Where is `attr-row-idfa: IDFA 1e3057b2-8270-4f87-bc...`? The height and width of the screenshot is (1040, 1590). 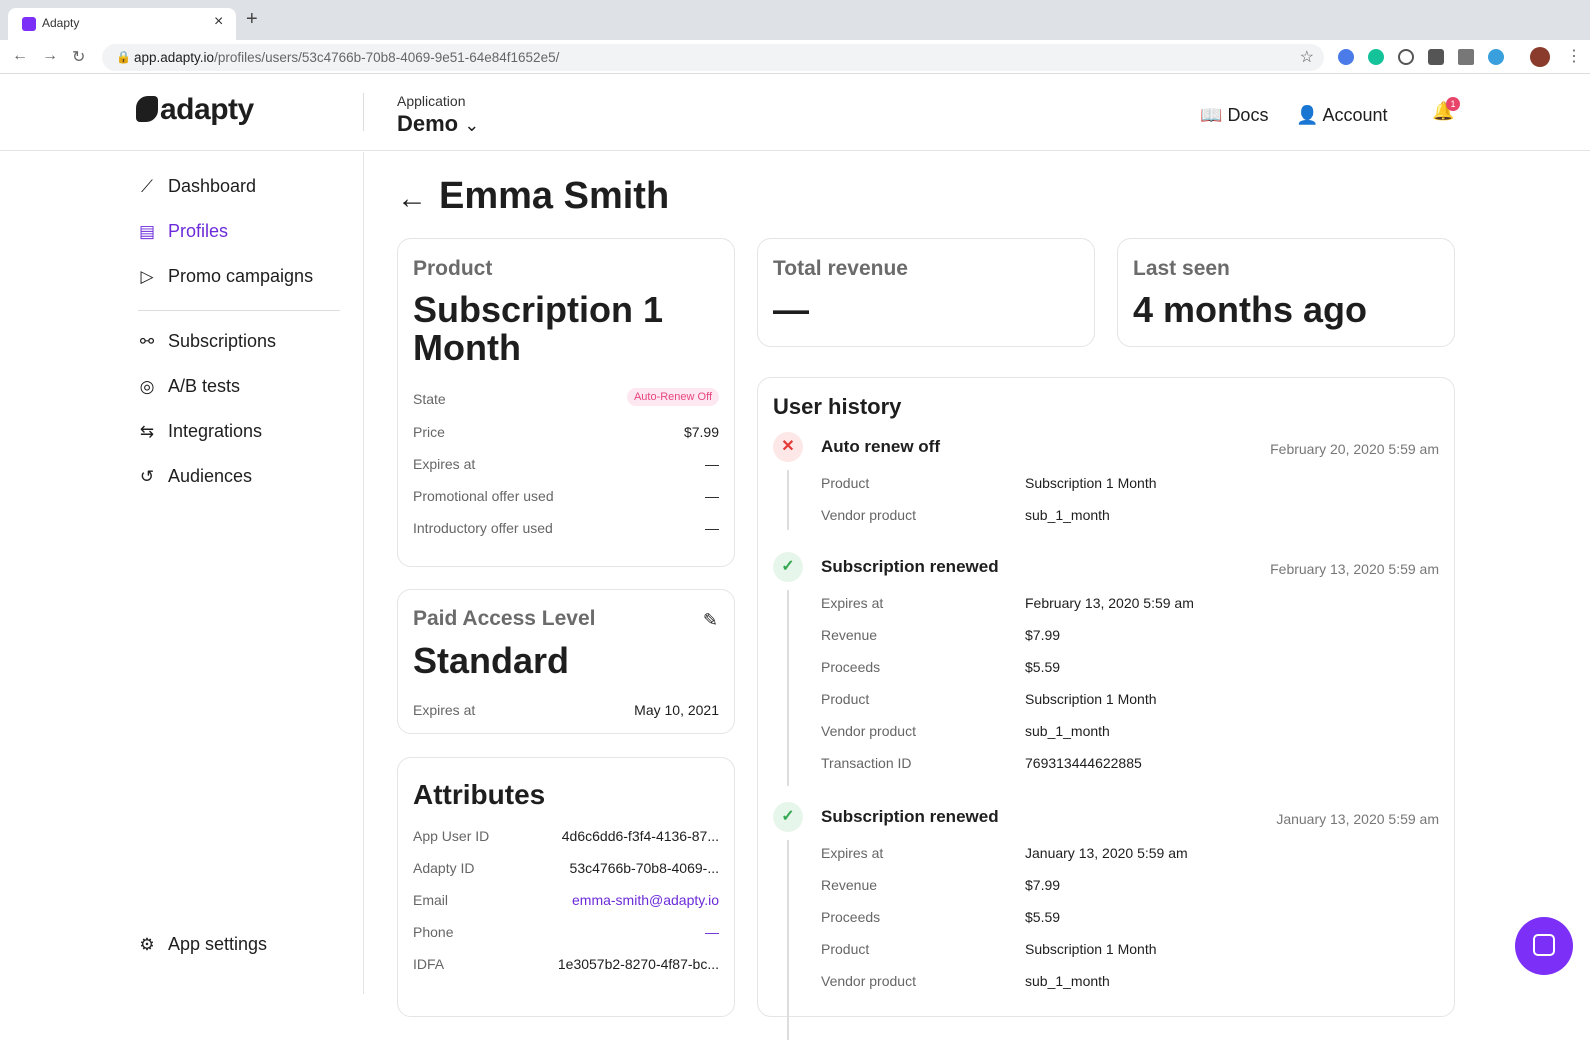 attr-row-idfa: IDFA 1e3057b2-8270-4f87-bc... is located at coordinates (566, 964).